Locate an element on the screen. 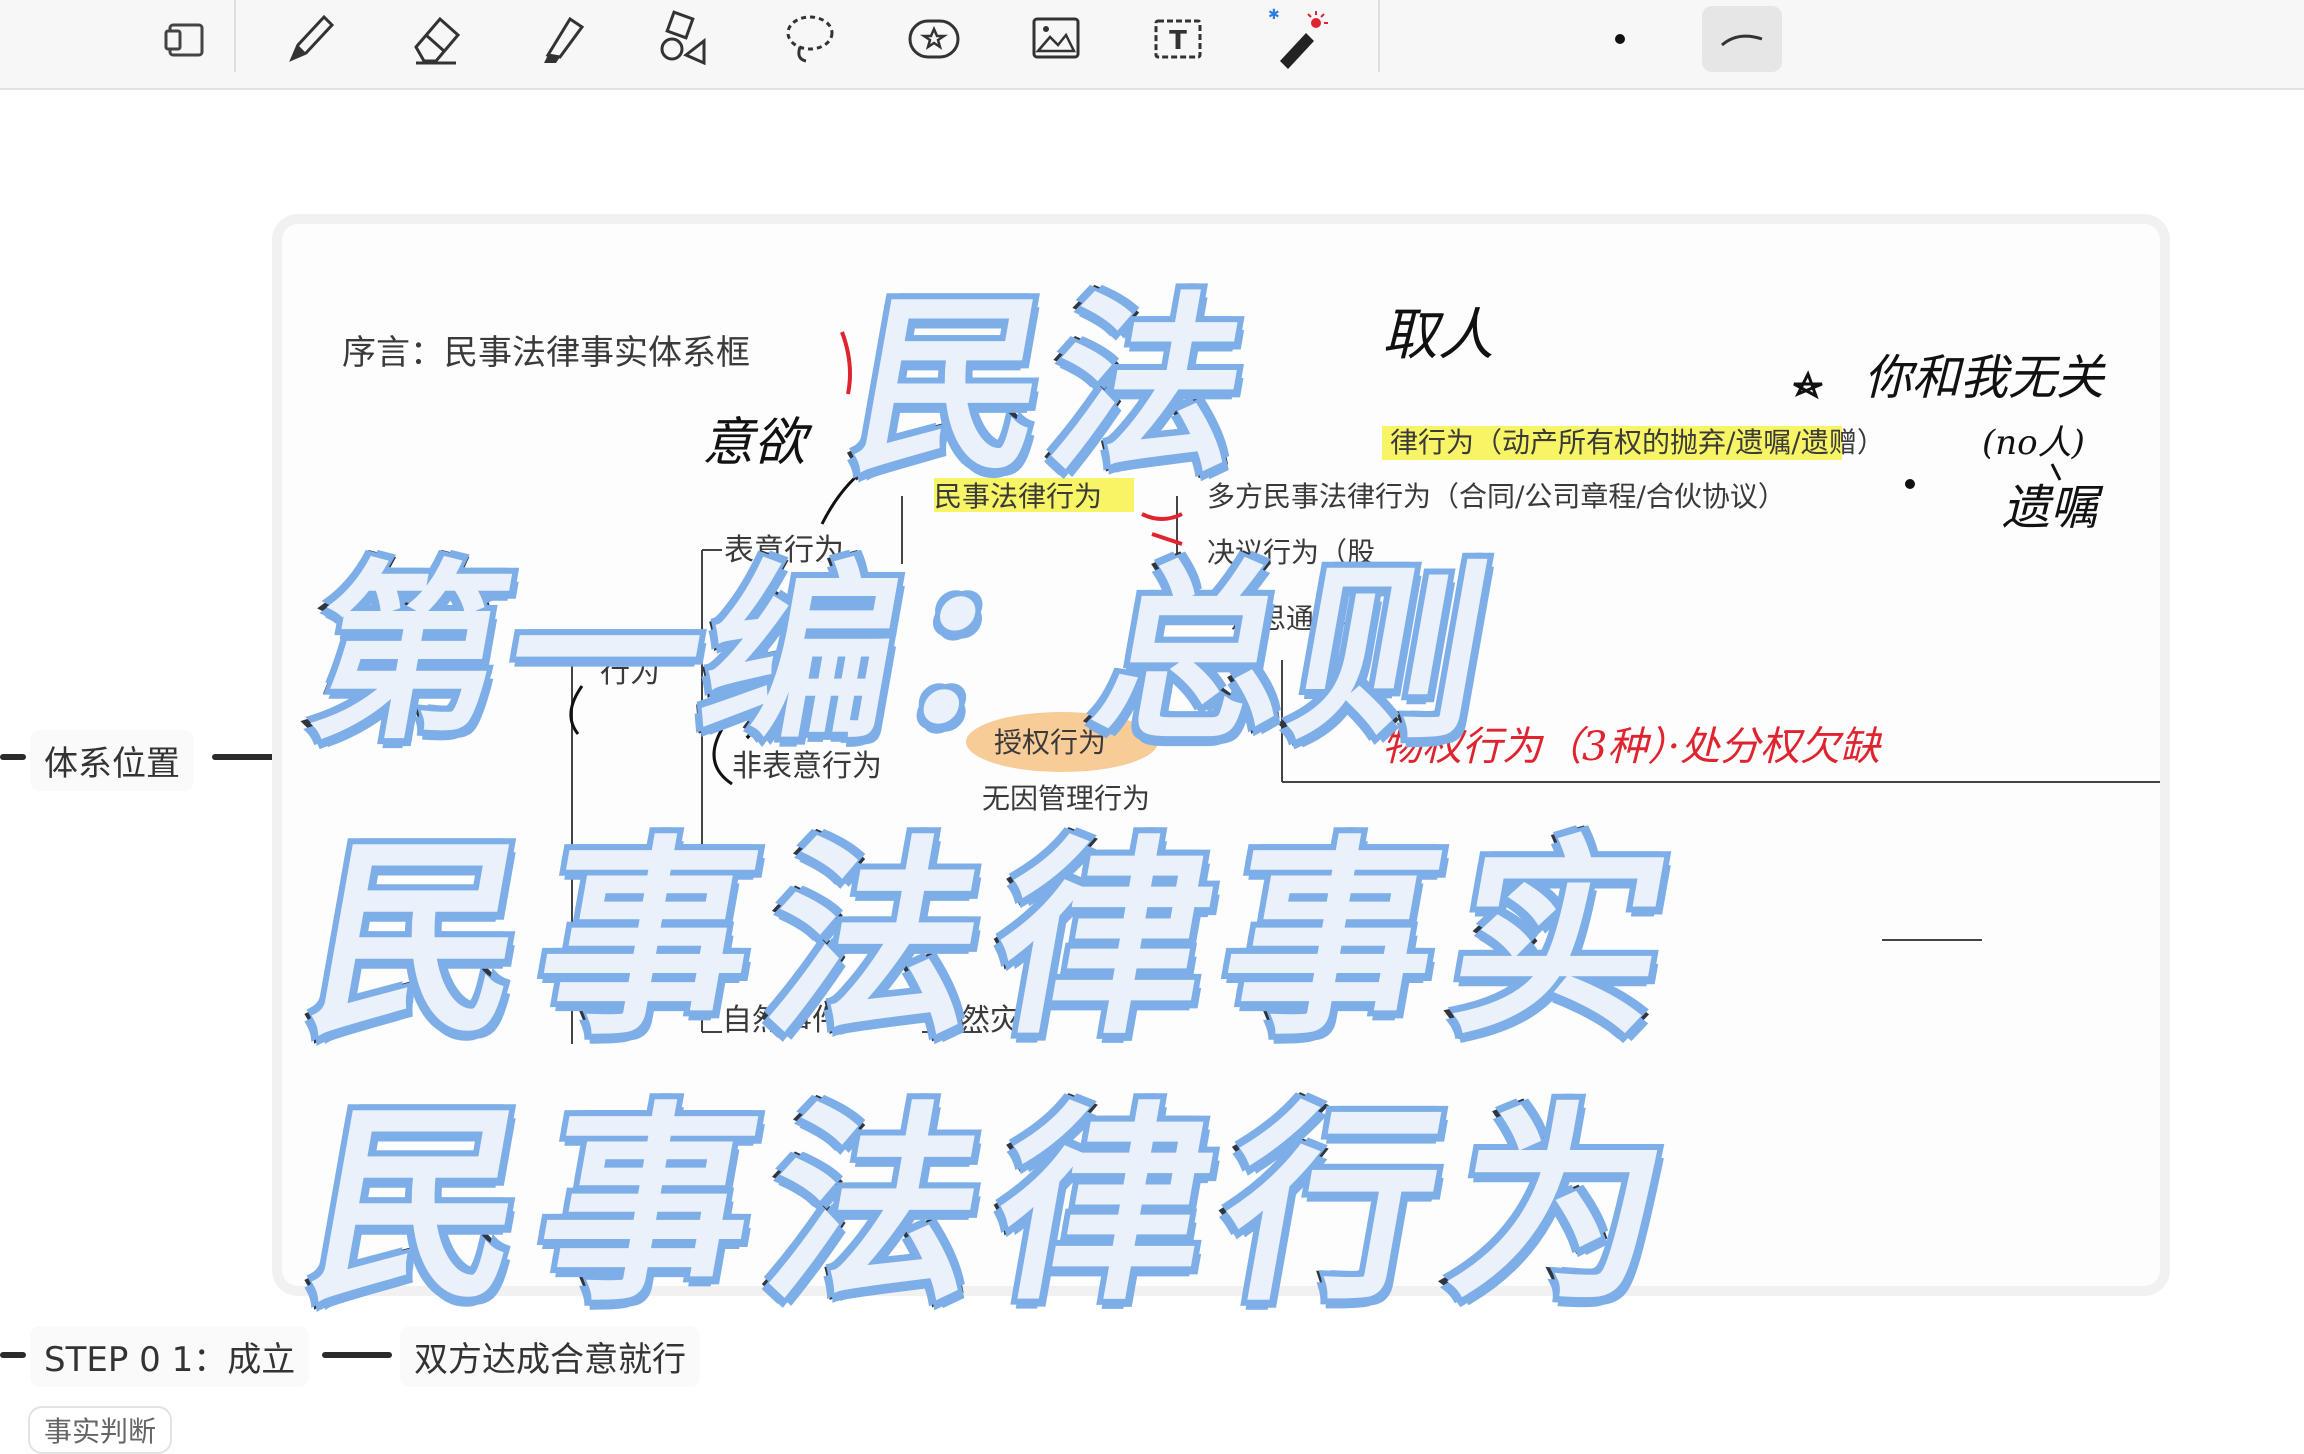 This screenshot has width=2304, height=1454. image-icon is located at coordinates (1056, 39).